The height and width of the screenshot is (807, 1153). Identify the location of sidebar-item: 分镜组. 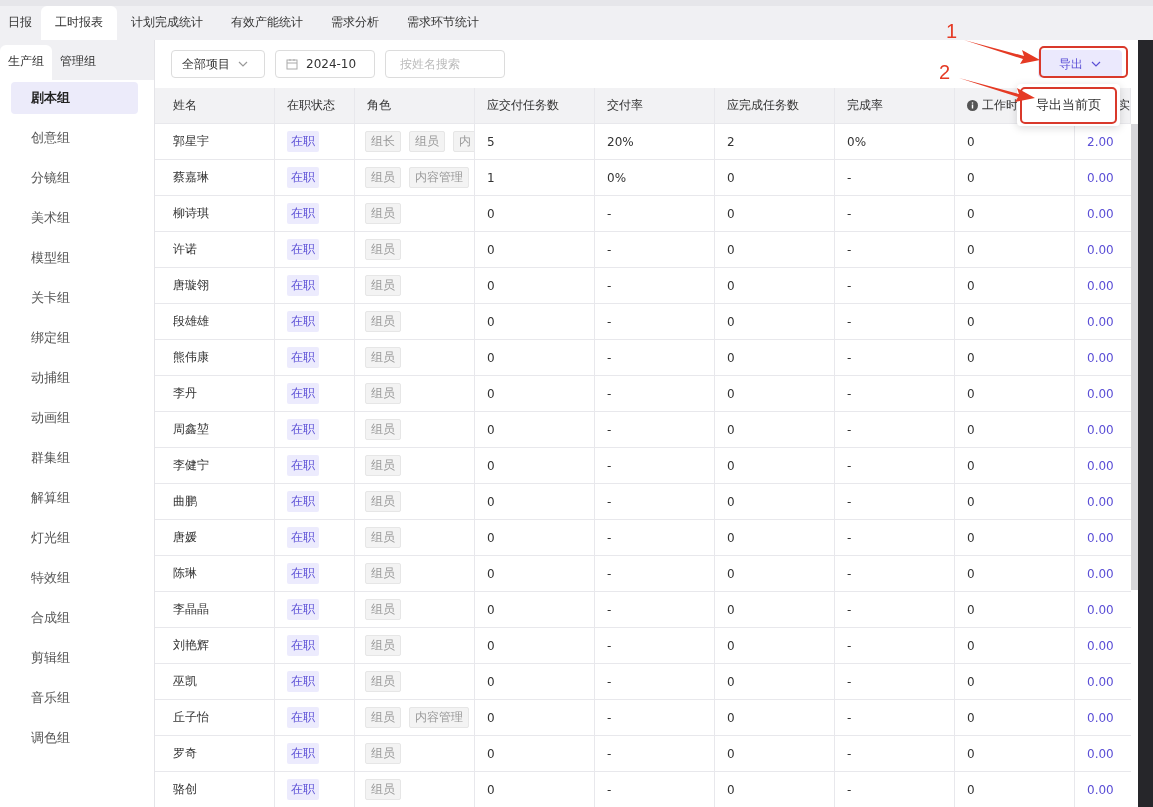
(74, 178).